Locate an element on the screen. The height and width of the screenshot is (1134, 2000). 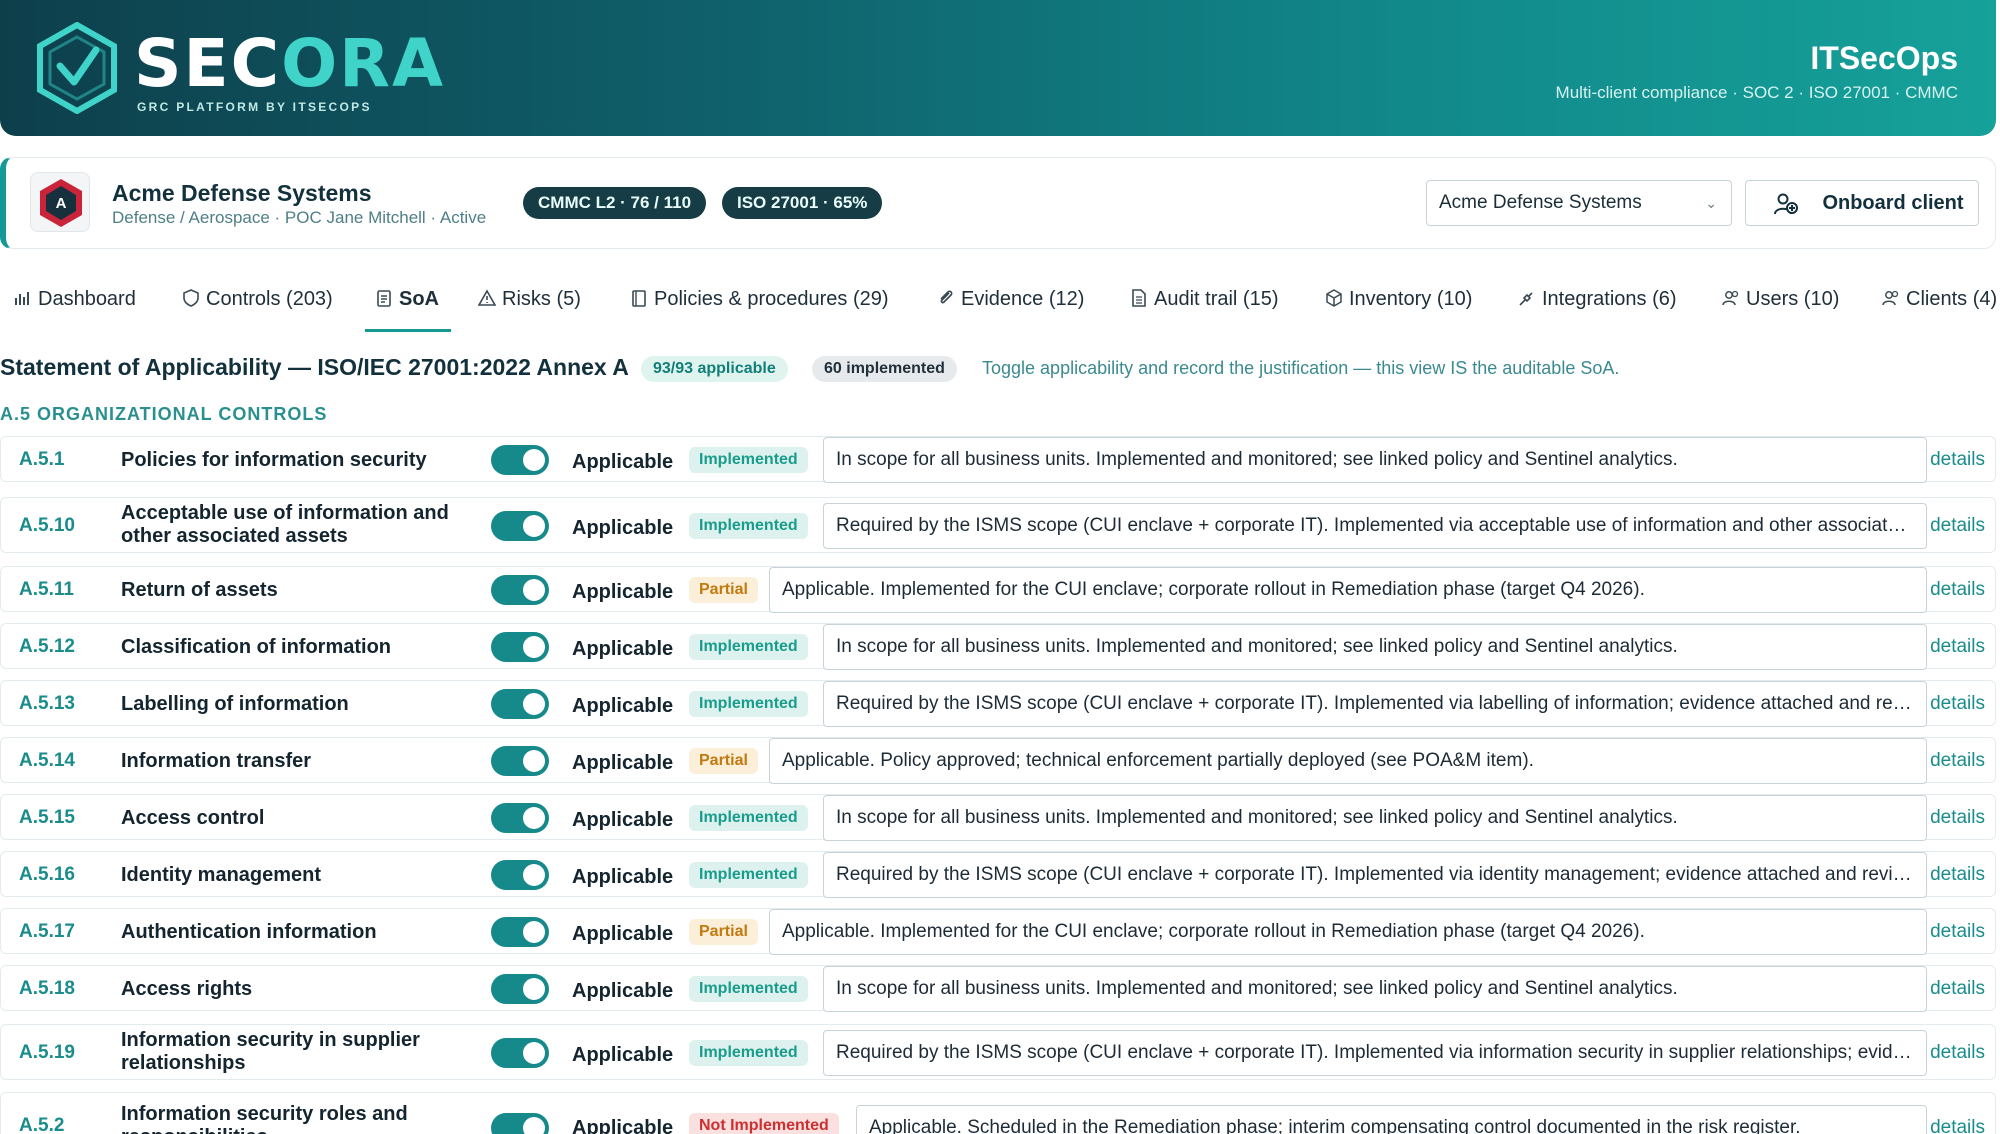
tab-label: Users (10) is located at coordinates (1793, 299).